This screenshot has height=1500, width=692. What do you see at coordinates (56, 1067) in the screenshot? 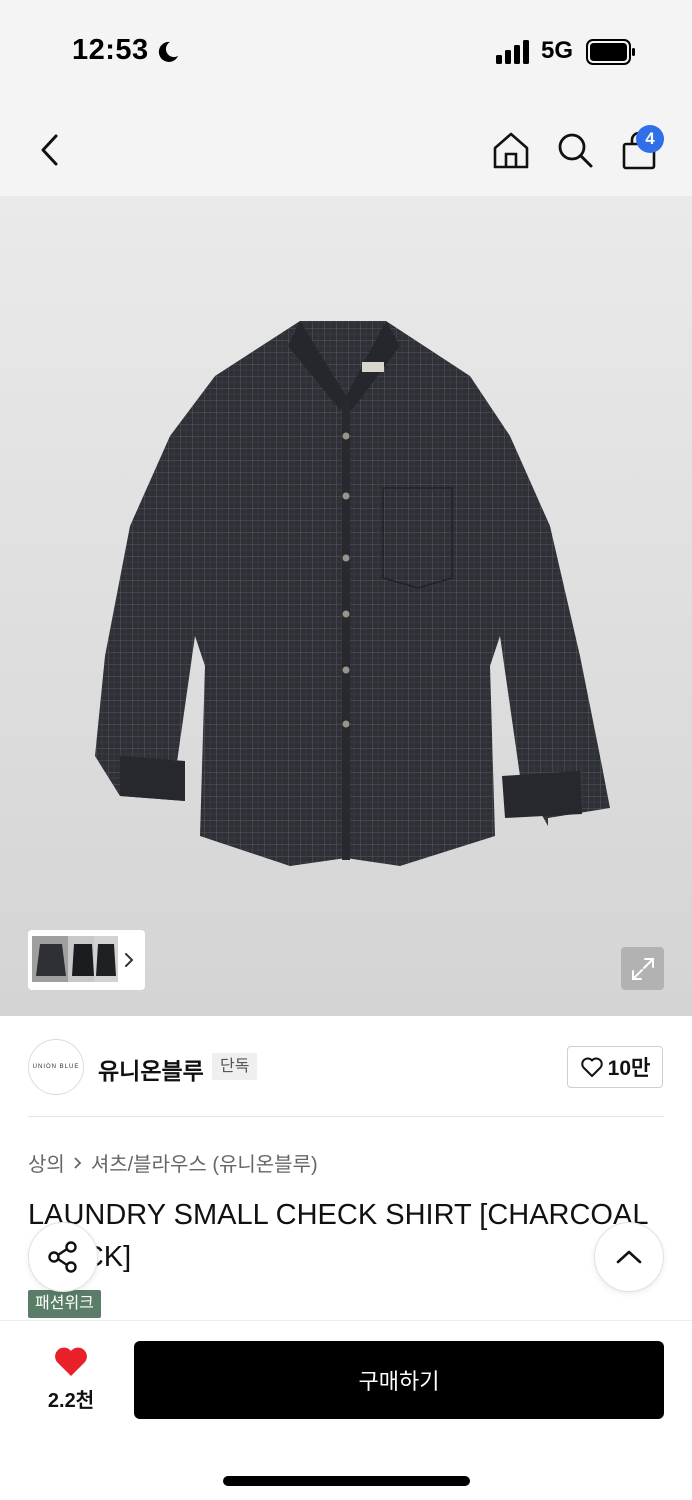
I see `brand-logo: UNION BLUE` at bounding box center [56, 1067].